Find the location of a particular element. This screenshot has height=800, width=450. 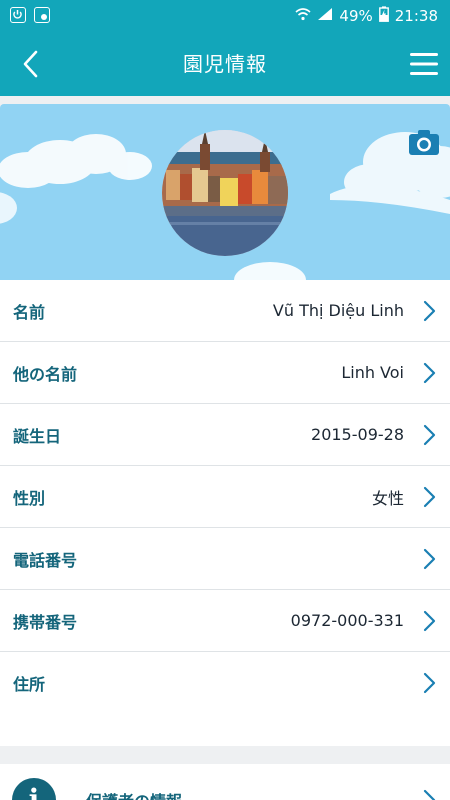

signal-icon is located at coordinates (325, 16).